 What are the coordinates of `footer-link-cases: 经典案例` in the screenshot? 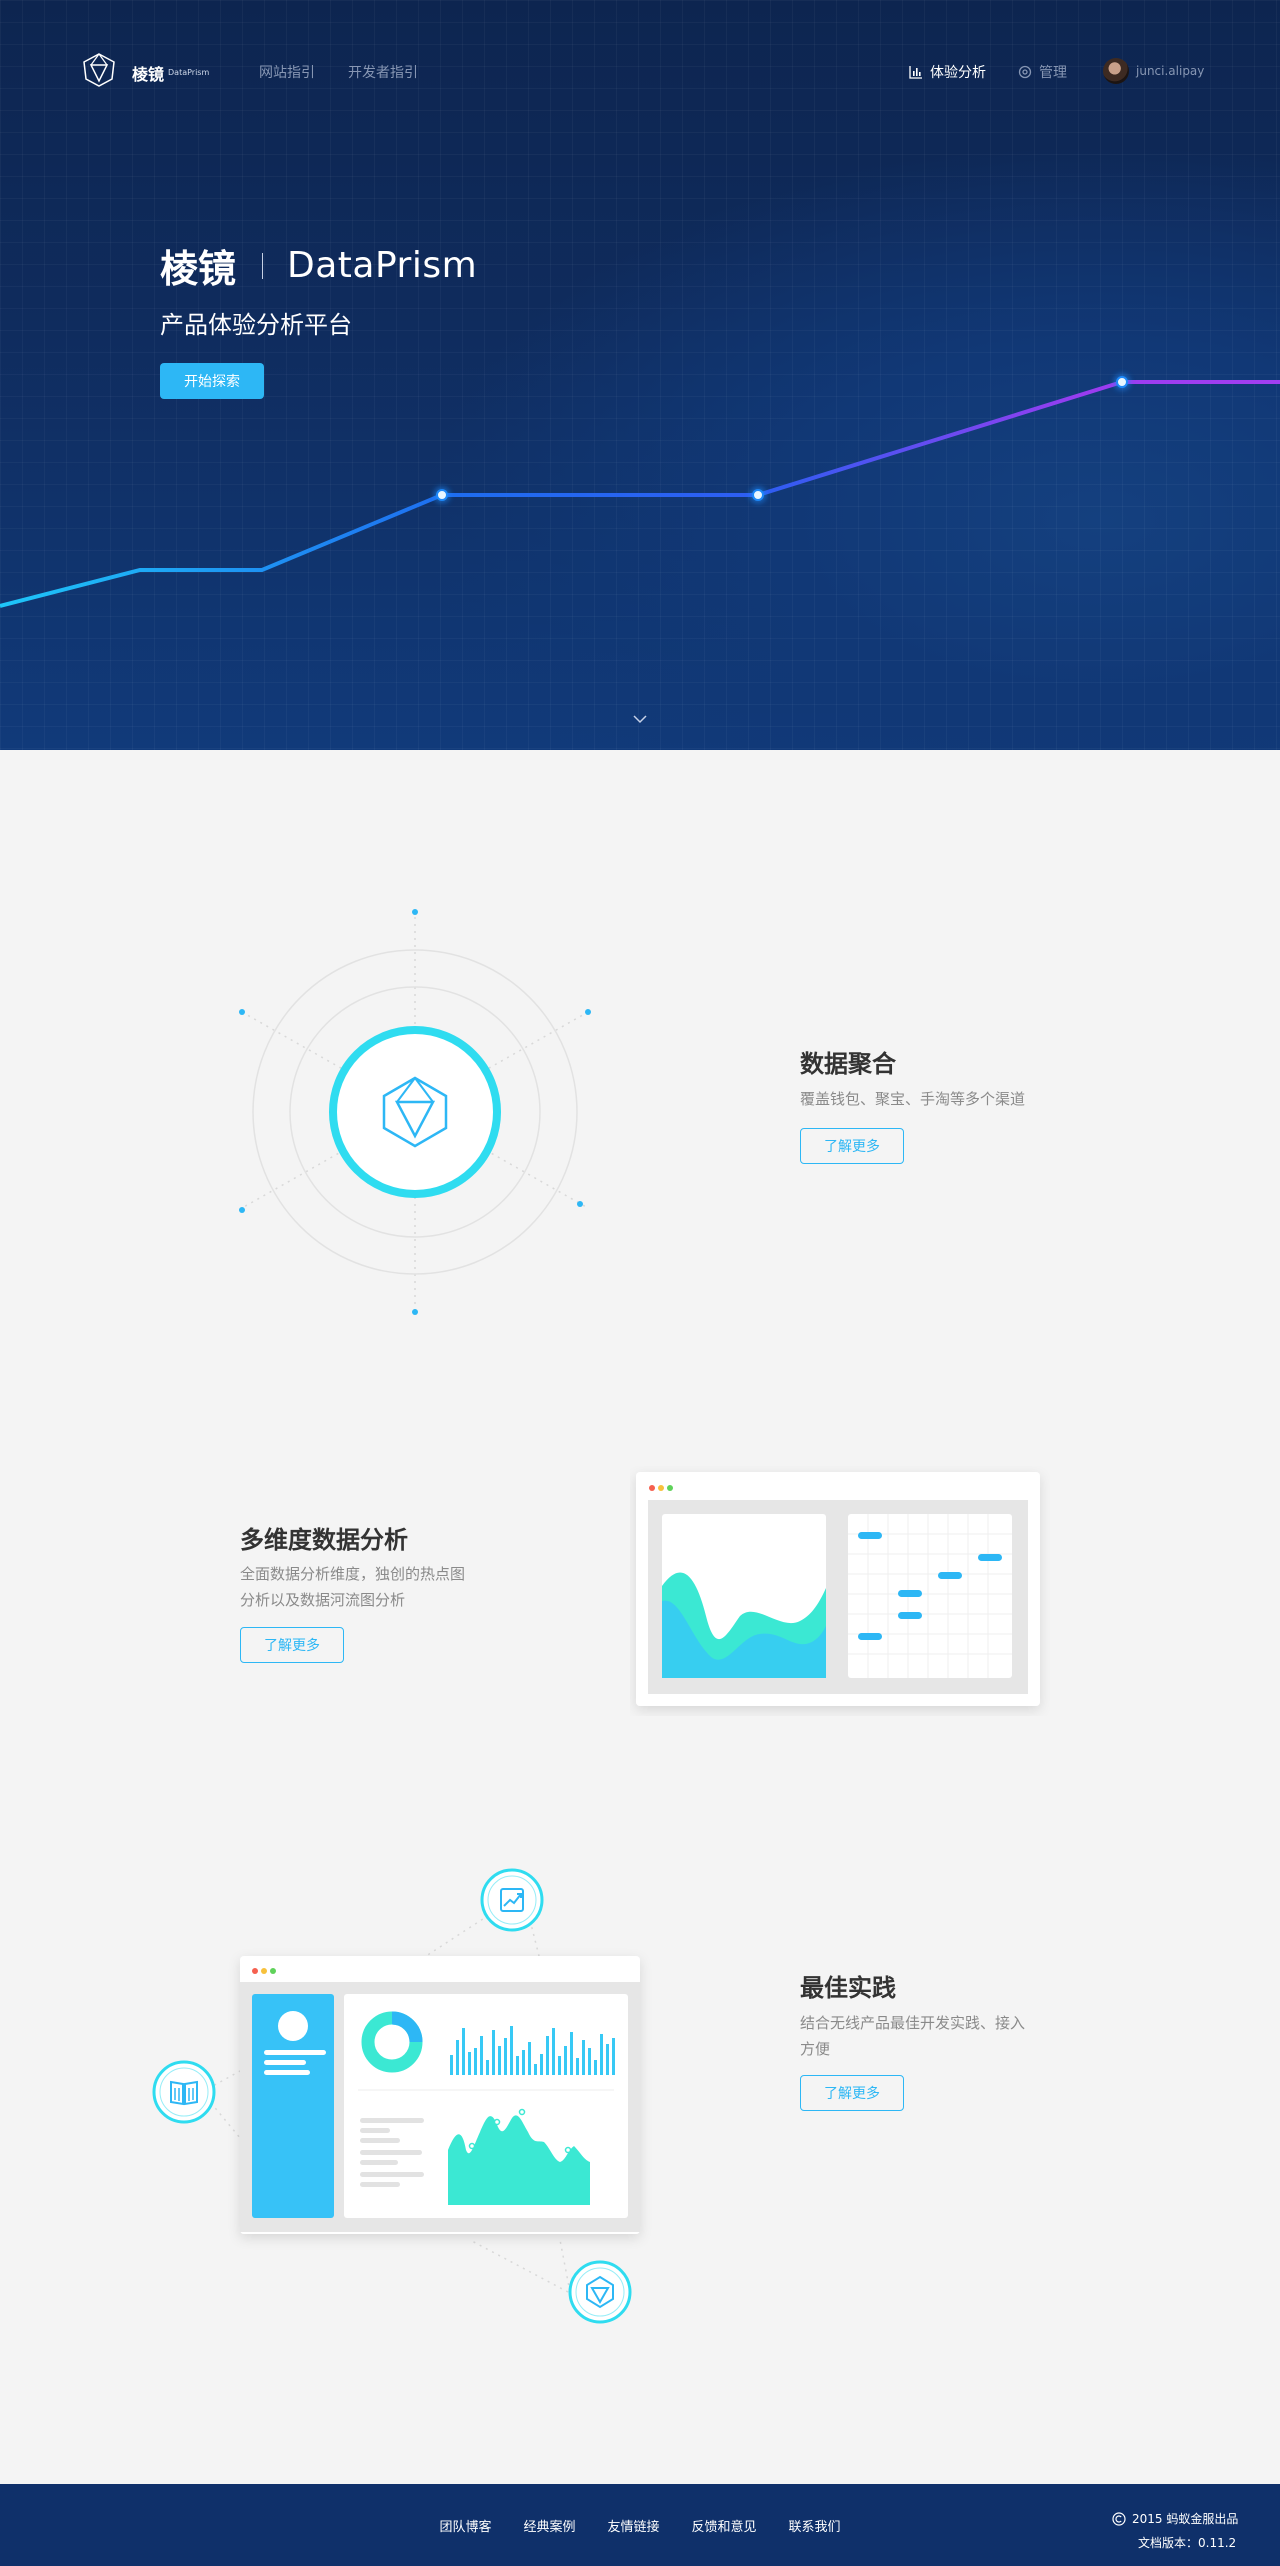 It's located at (549, 2525).